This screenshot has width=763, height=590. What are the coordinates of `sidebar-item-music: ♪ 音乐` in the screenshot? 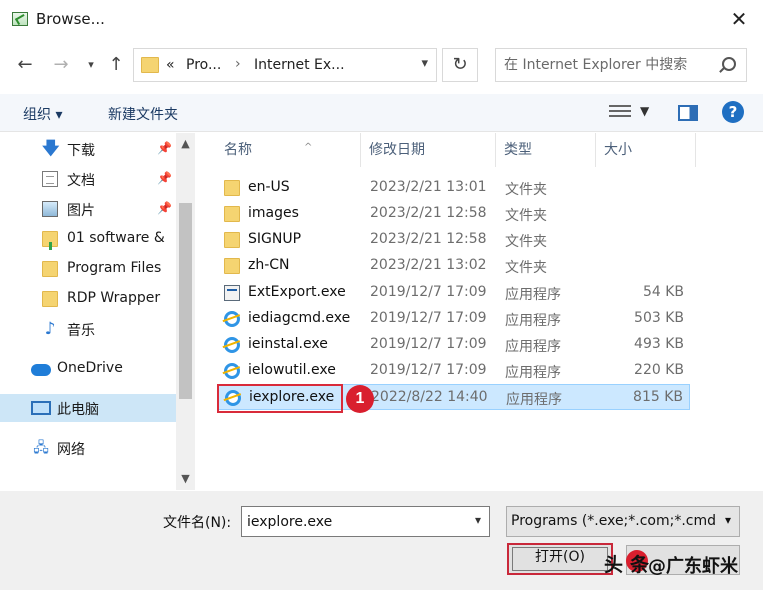 It's located at (88, 329).